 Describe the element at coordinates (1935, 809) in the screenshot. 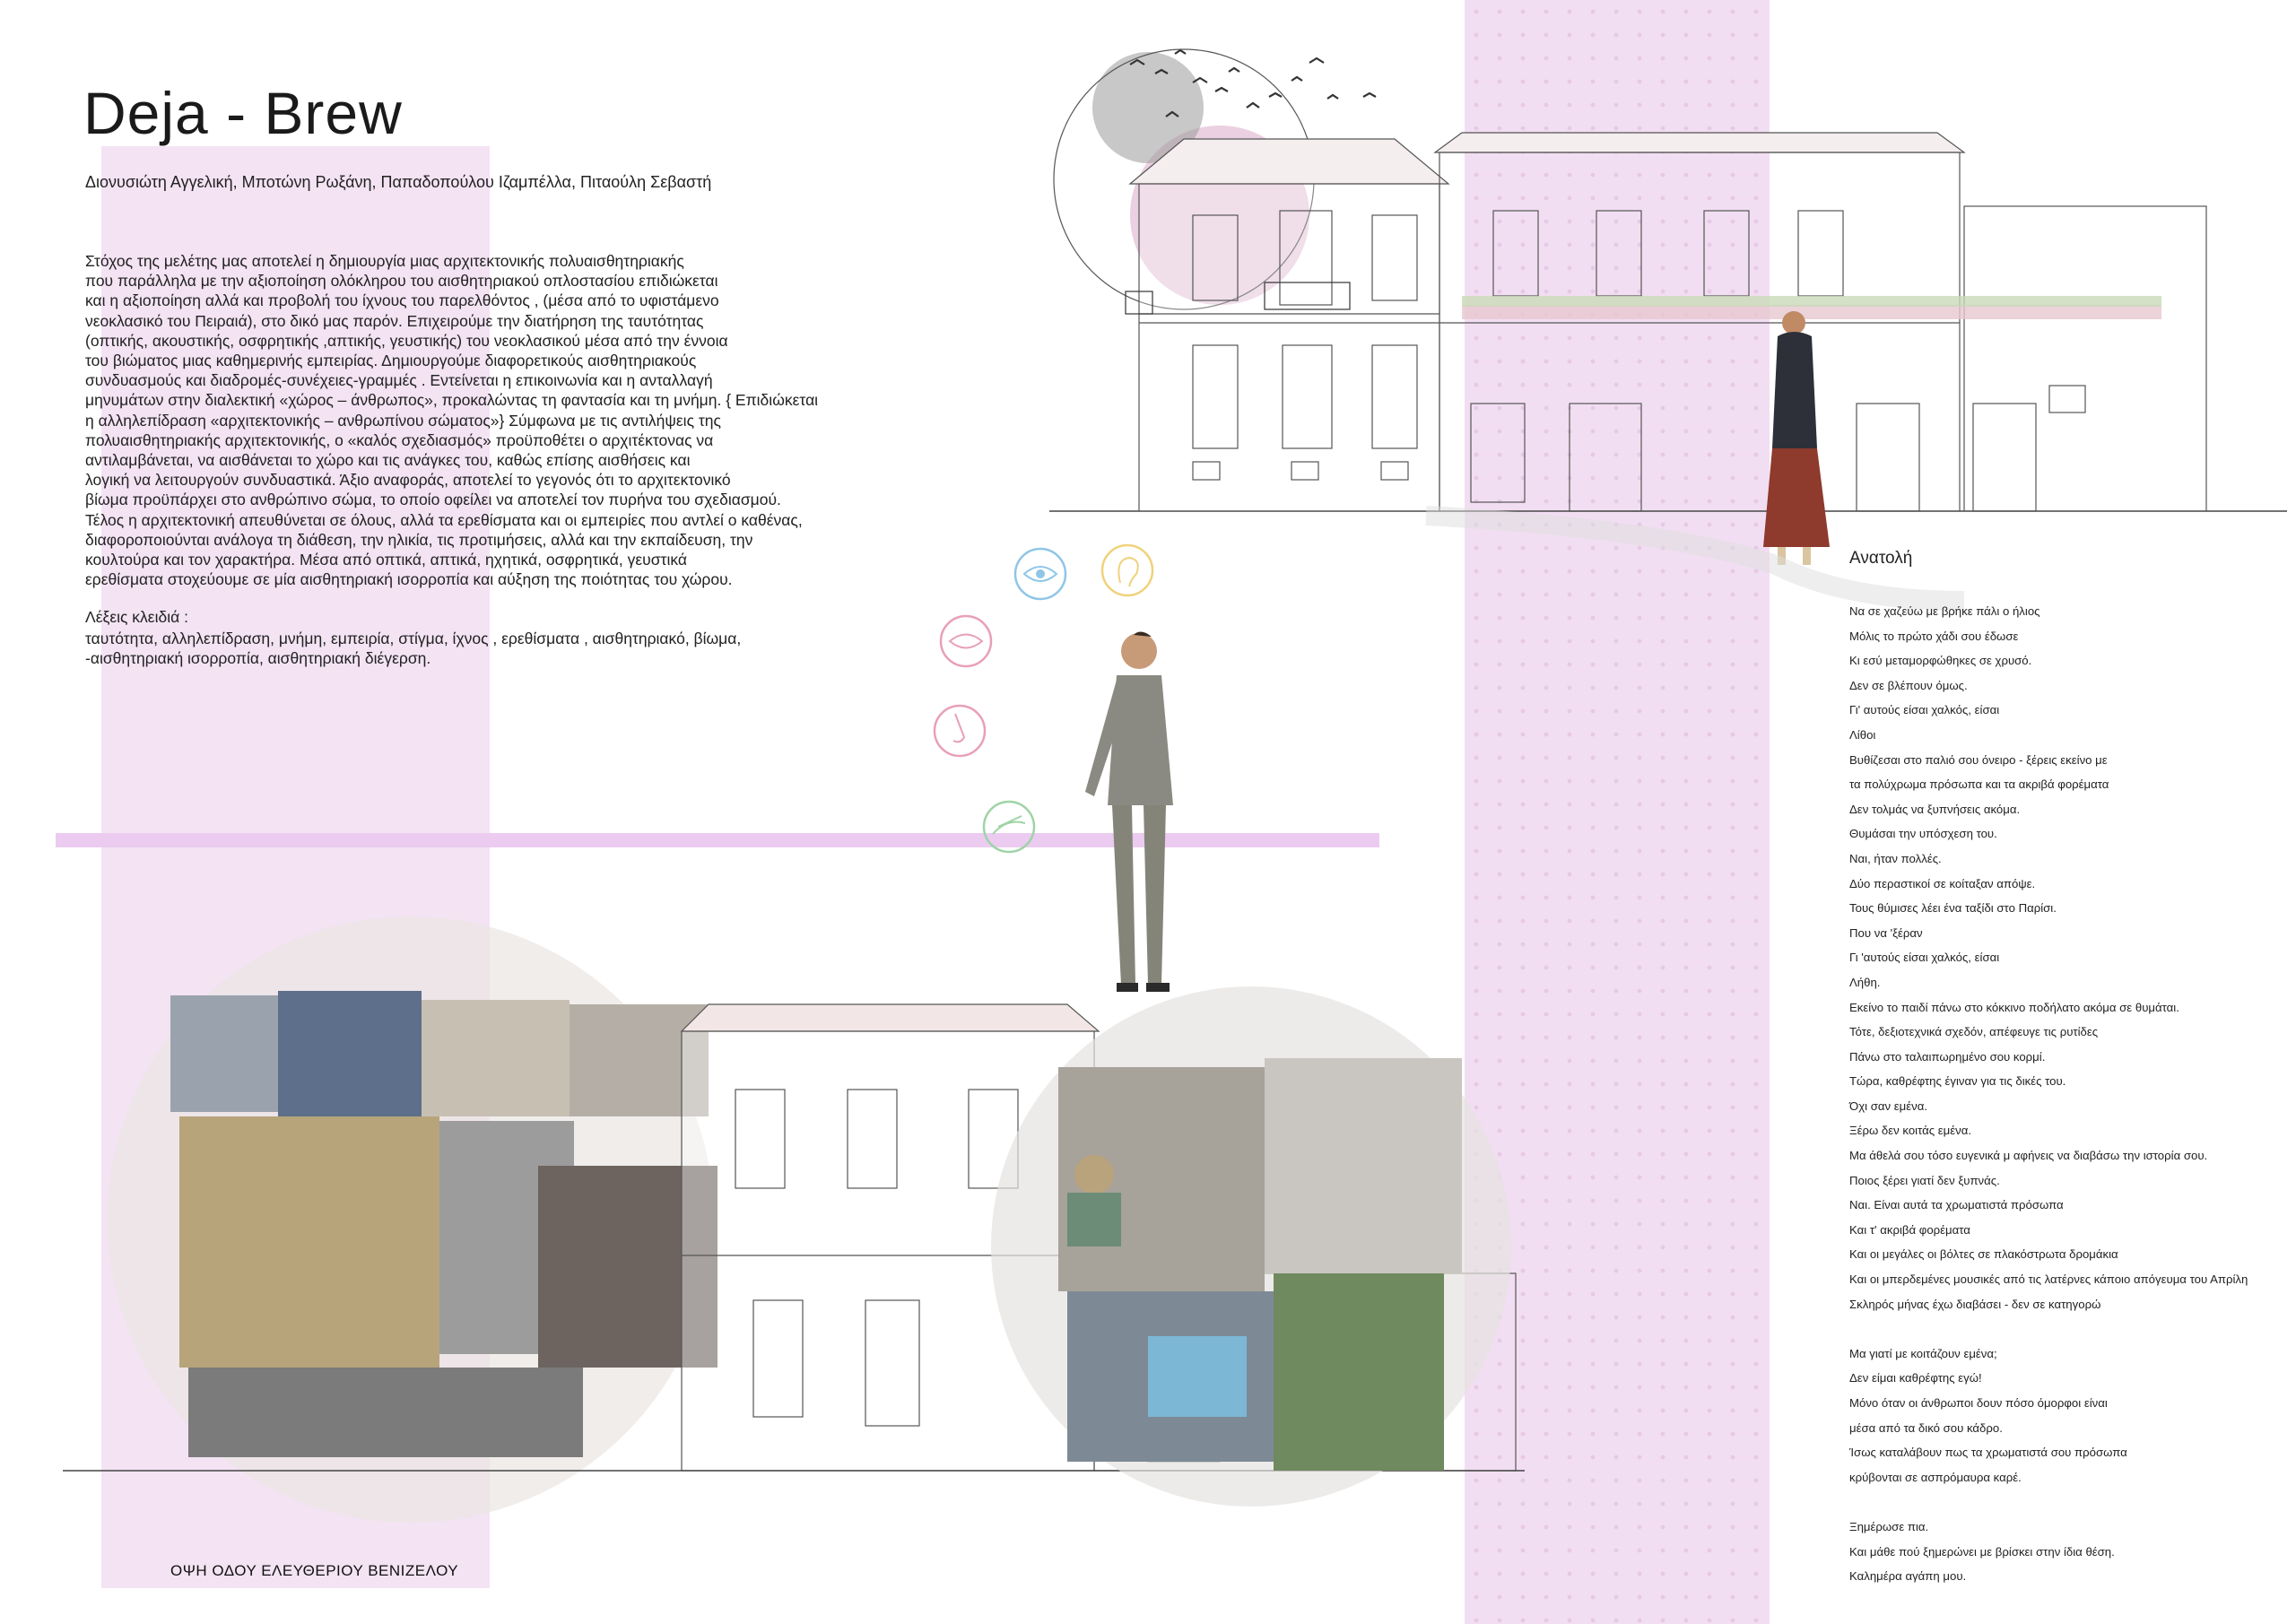

I see `poem-line: Δεν τολμάς να ξυπνήσεις ακόμα.` at that location.